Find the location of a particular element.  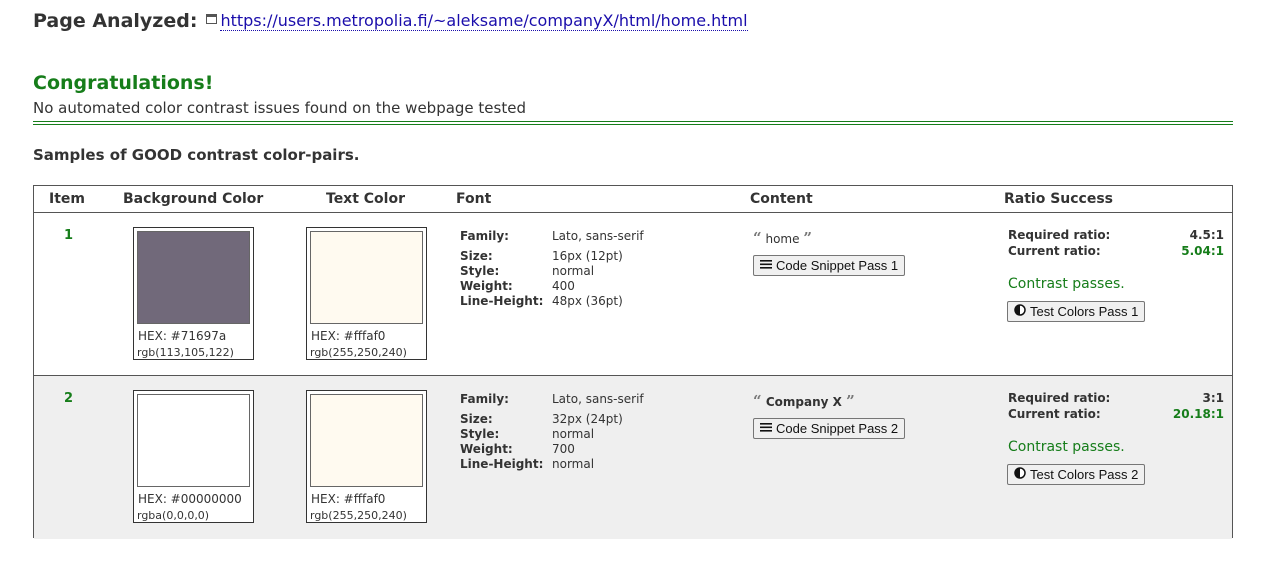

test-colors-button: Test Colors Pass 1 is located at coordinates (1076, 311).